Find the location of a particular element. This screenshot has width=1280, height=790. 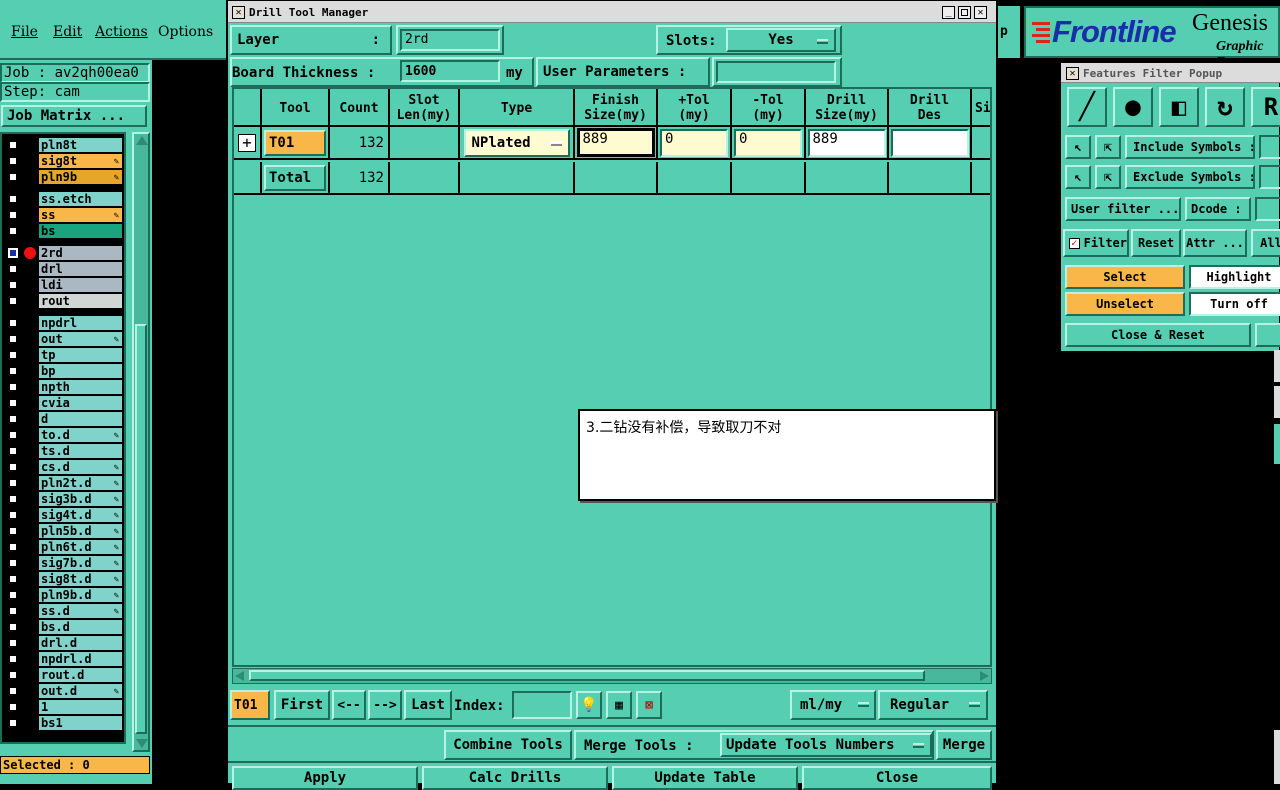

layer-name: out ✎ is located at coordinates (80, 339).